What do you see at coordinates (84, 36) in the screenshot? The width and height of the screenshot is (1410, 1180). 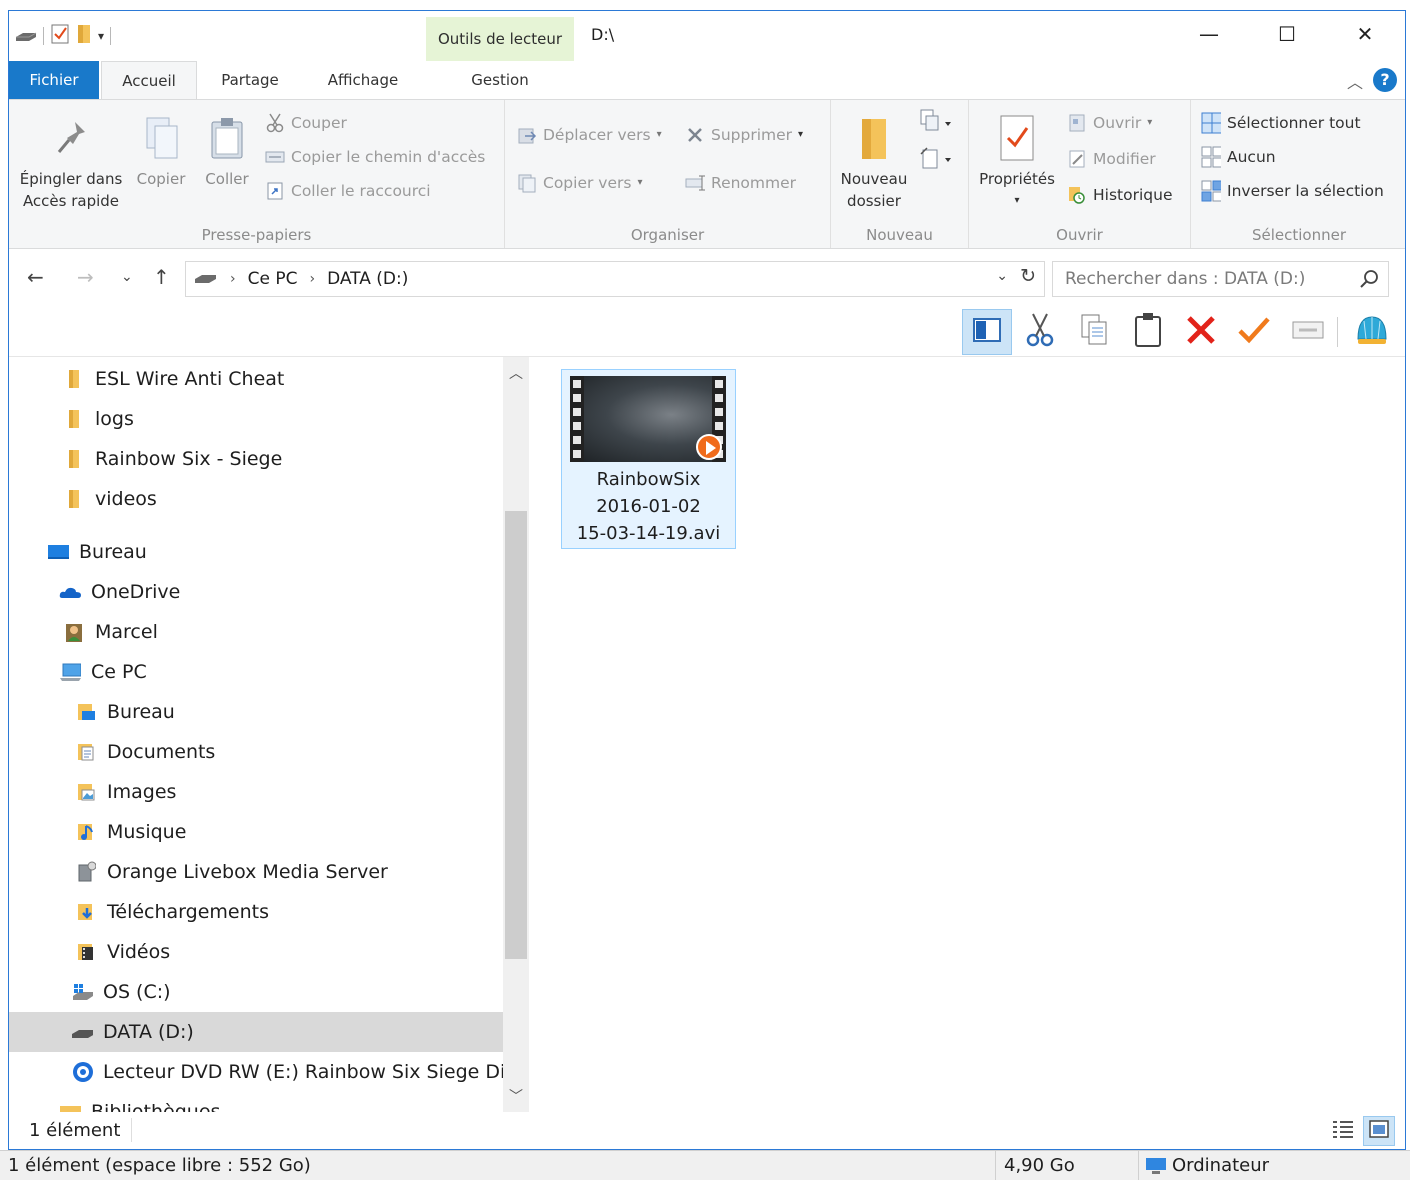 I see `new-folder-icon` at bounding box center [84, 36].